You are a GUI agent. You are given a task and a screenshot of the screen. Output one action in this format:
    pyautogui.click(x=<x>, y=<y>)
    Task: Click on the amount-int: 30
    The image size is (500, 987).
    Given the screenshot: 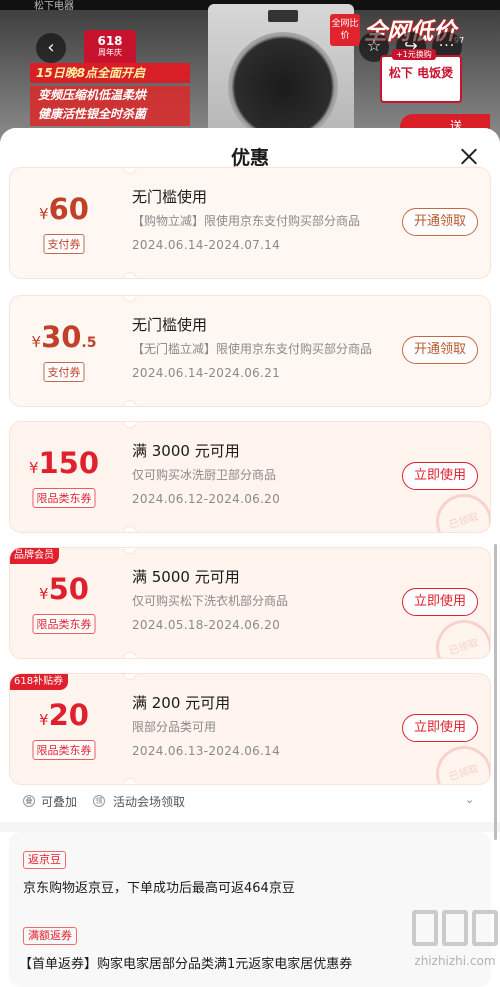 What is the action you would take?
    pyautogui.click(x=61, y=337)
    